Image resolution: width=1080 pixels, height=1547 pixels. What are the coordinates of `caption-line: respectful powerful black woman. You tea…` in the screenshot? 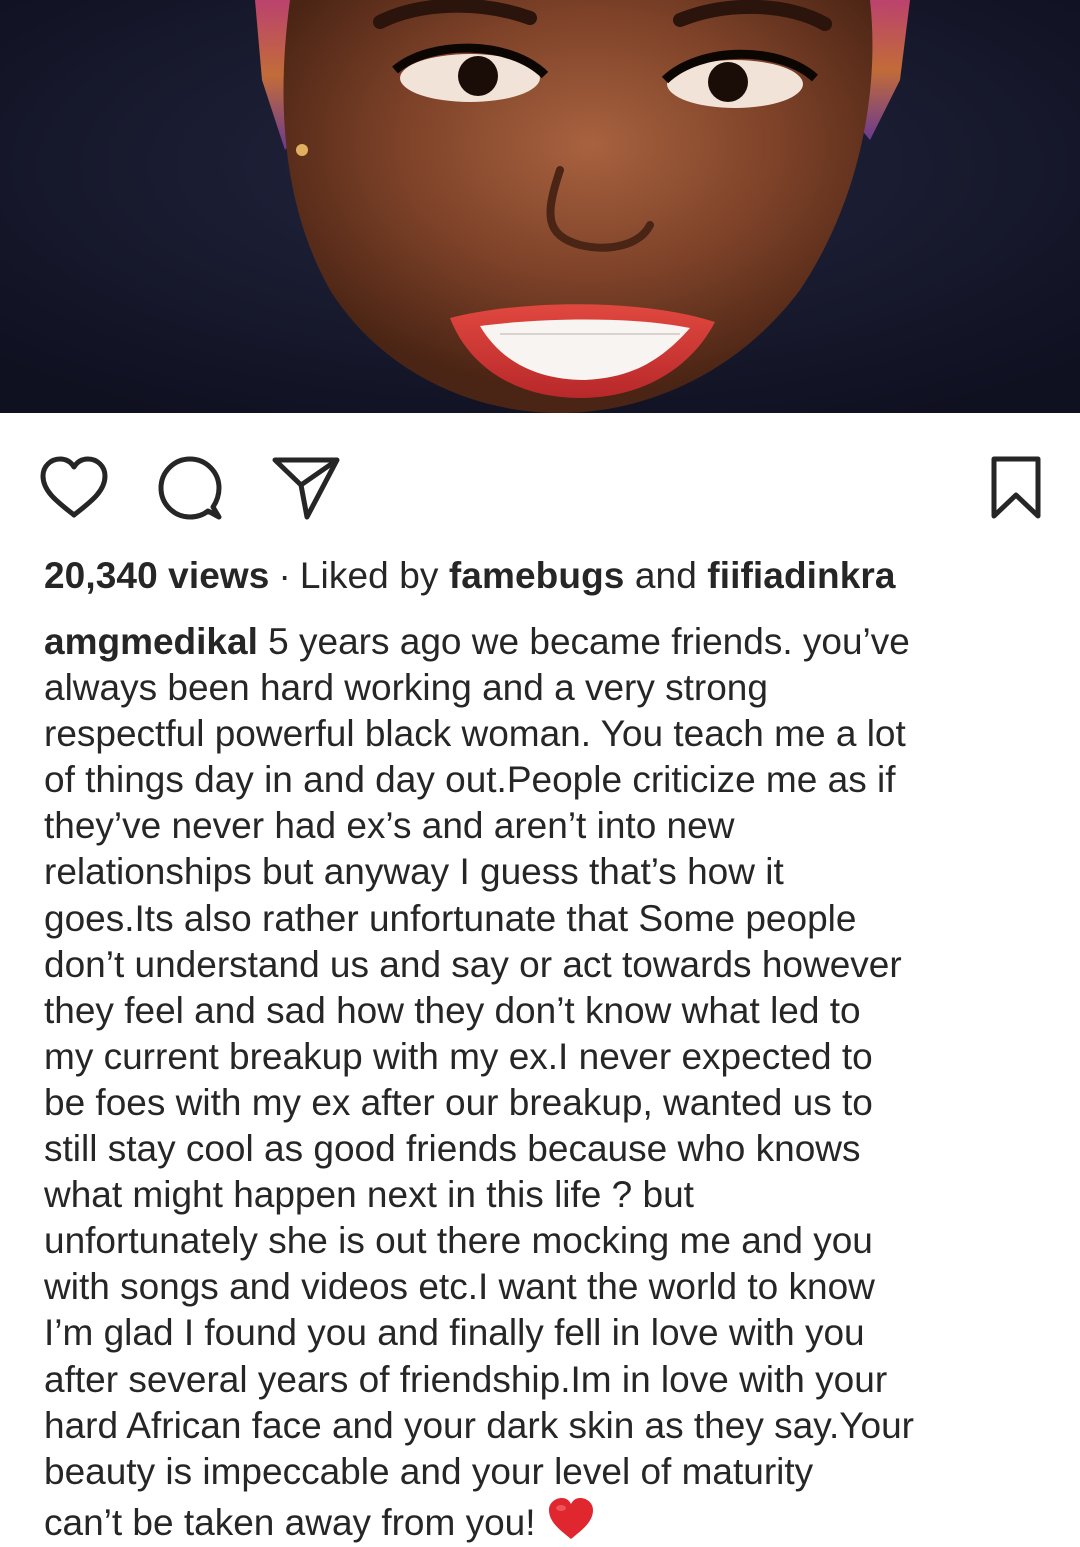 It's located at (475, 734).